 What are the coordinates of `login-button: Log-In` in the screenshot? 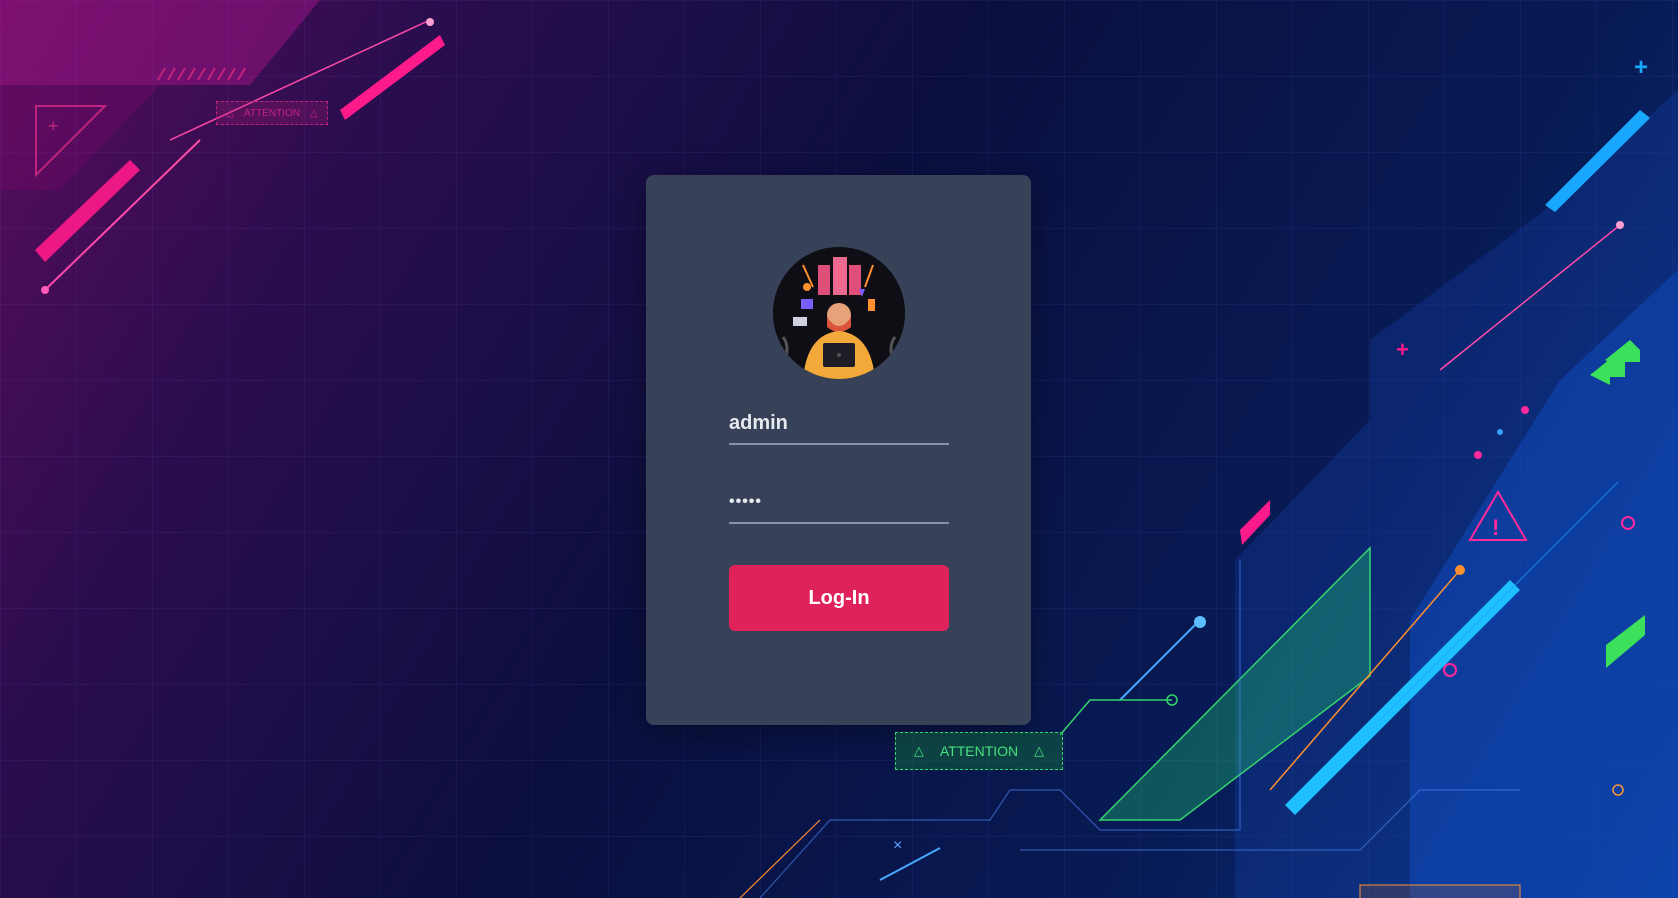 It's located at (839, 598).